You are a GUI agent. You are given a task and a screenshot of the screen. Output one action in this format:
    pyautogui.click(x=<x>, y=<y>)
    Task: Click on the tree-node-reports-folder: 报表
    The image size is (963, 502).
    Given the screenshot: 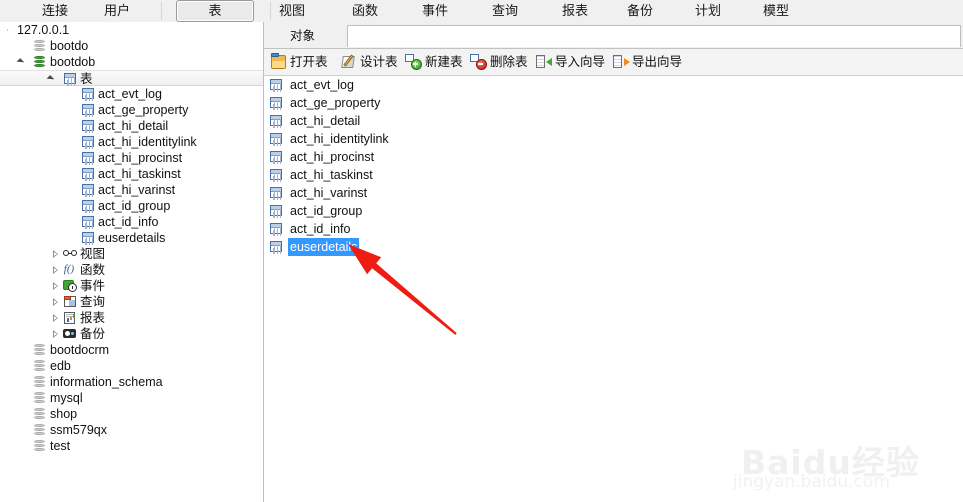 What is the action you would take?
    pyautogui.click(x=131, y=318)
    